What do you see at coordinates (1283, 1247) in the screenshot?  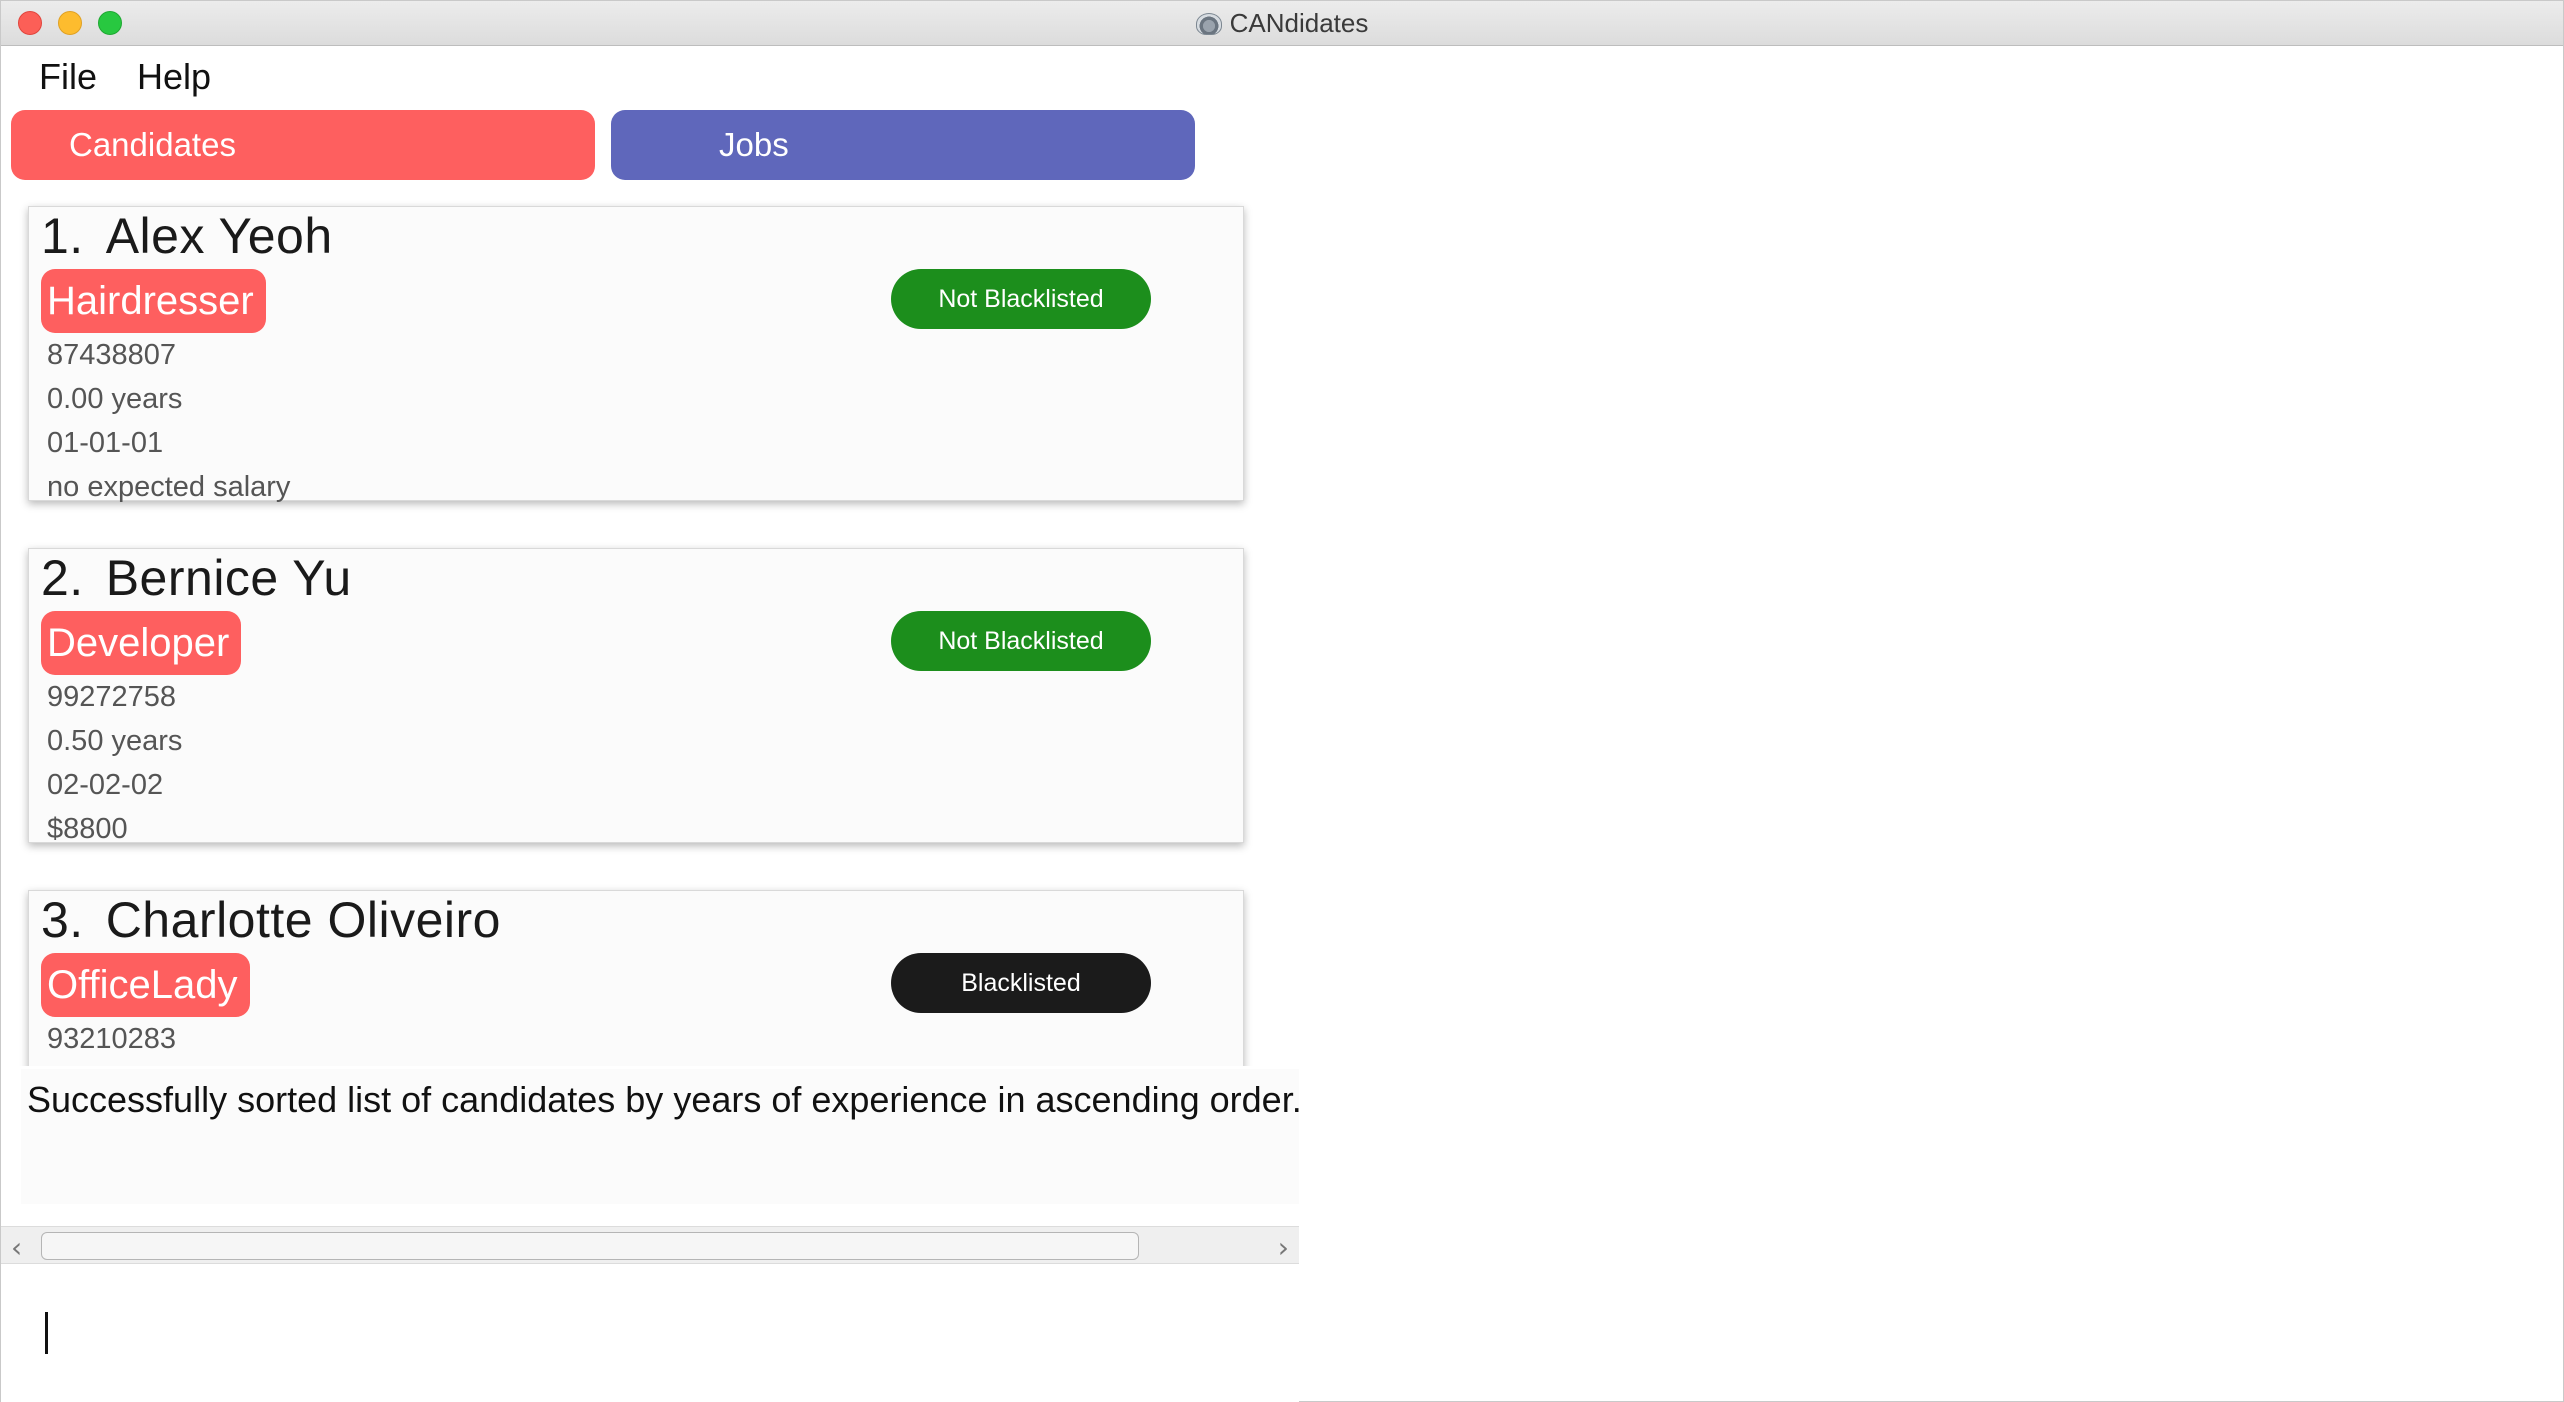 I see `chevron-right-icon: ›` at bounding box center [1283, 1247].